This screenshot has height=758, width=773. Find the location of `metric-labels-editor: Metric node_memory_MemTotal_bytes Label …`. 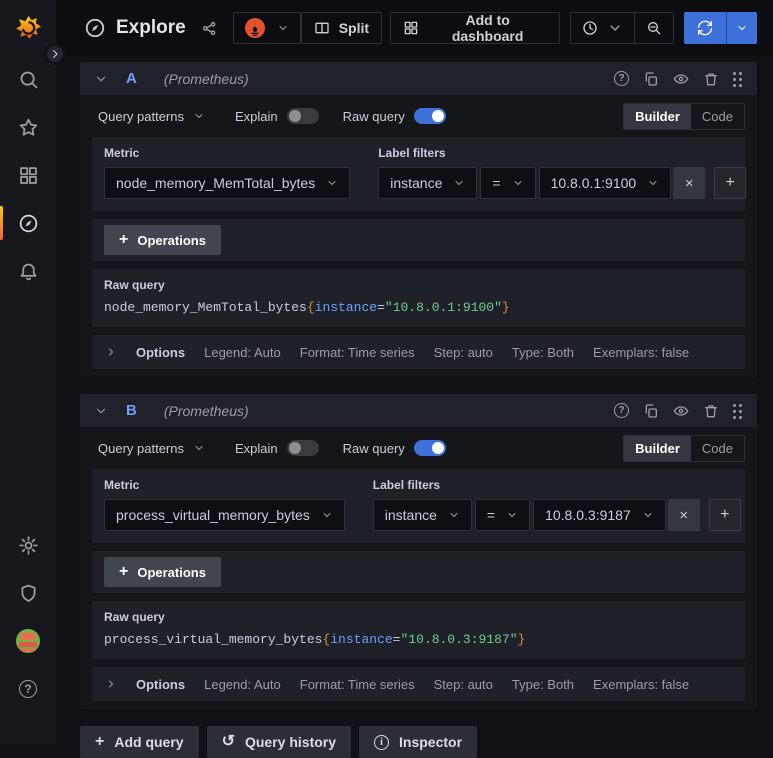

metric-labels-editor: Metric node_memory_MemTotal_bytes Label … is located at coordinates (419, 174).